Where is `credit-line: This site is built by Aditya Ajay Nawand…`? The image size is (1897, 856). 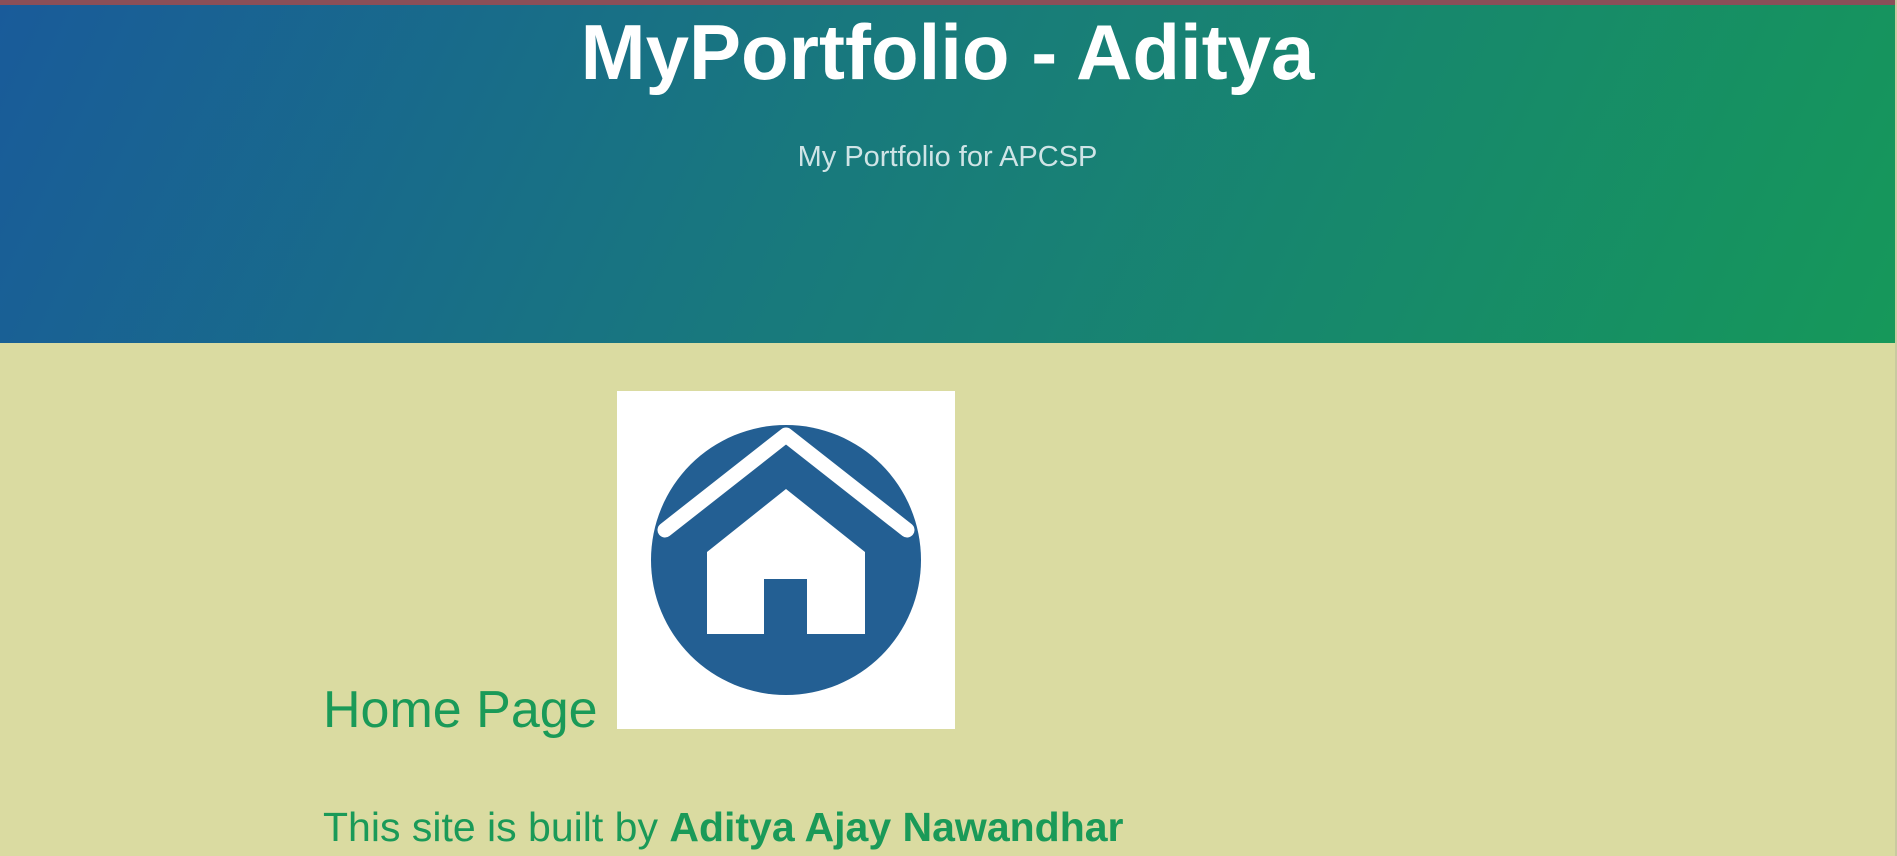 credit-line: This site is built by Aditya Ajay Nawand… is located at coordinates (723, 827).